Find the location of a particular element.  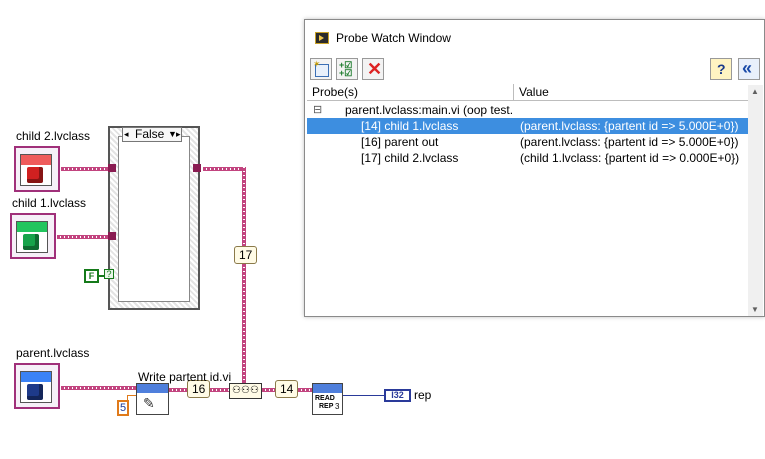

to-more-specific-class-node: ⚇⚇⚇ is located at coordinates (245, 391).